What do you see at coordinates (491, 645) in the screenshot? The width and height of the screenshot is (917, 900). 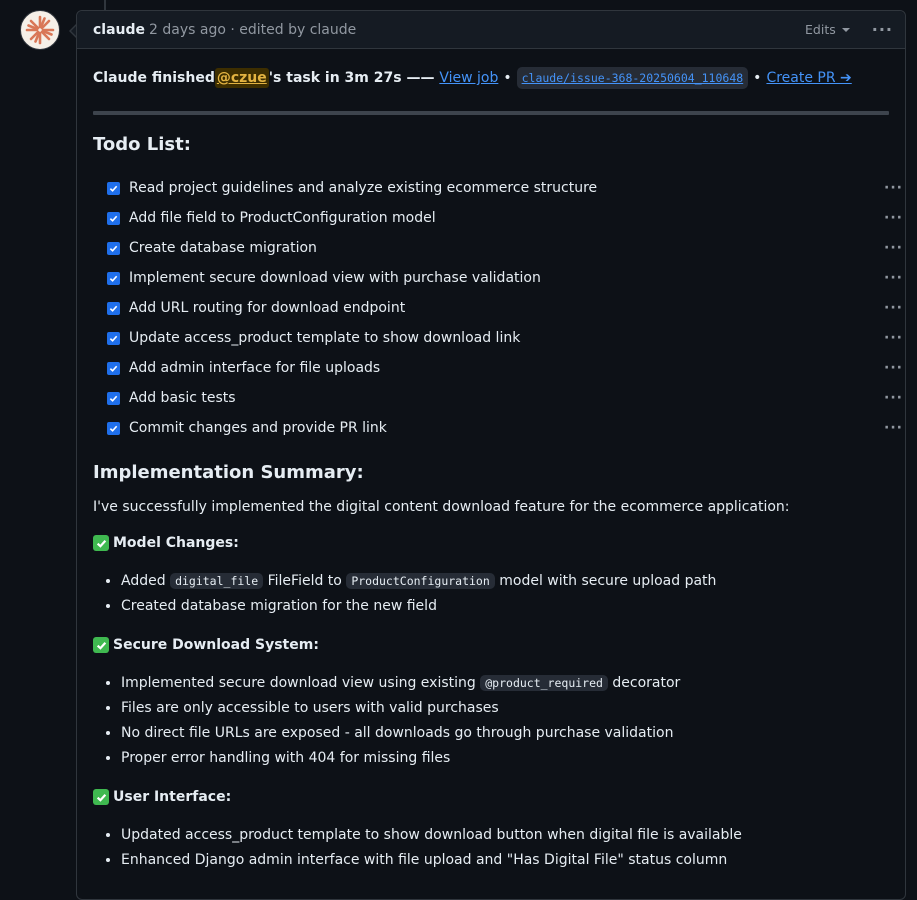 I see `section-title: Secure Download System:` at bounding box center [491, 645].